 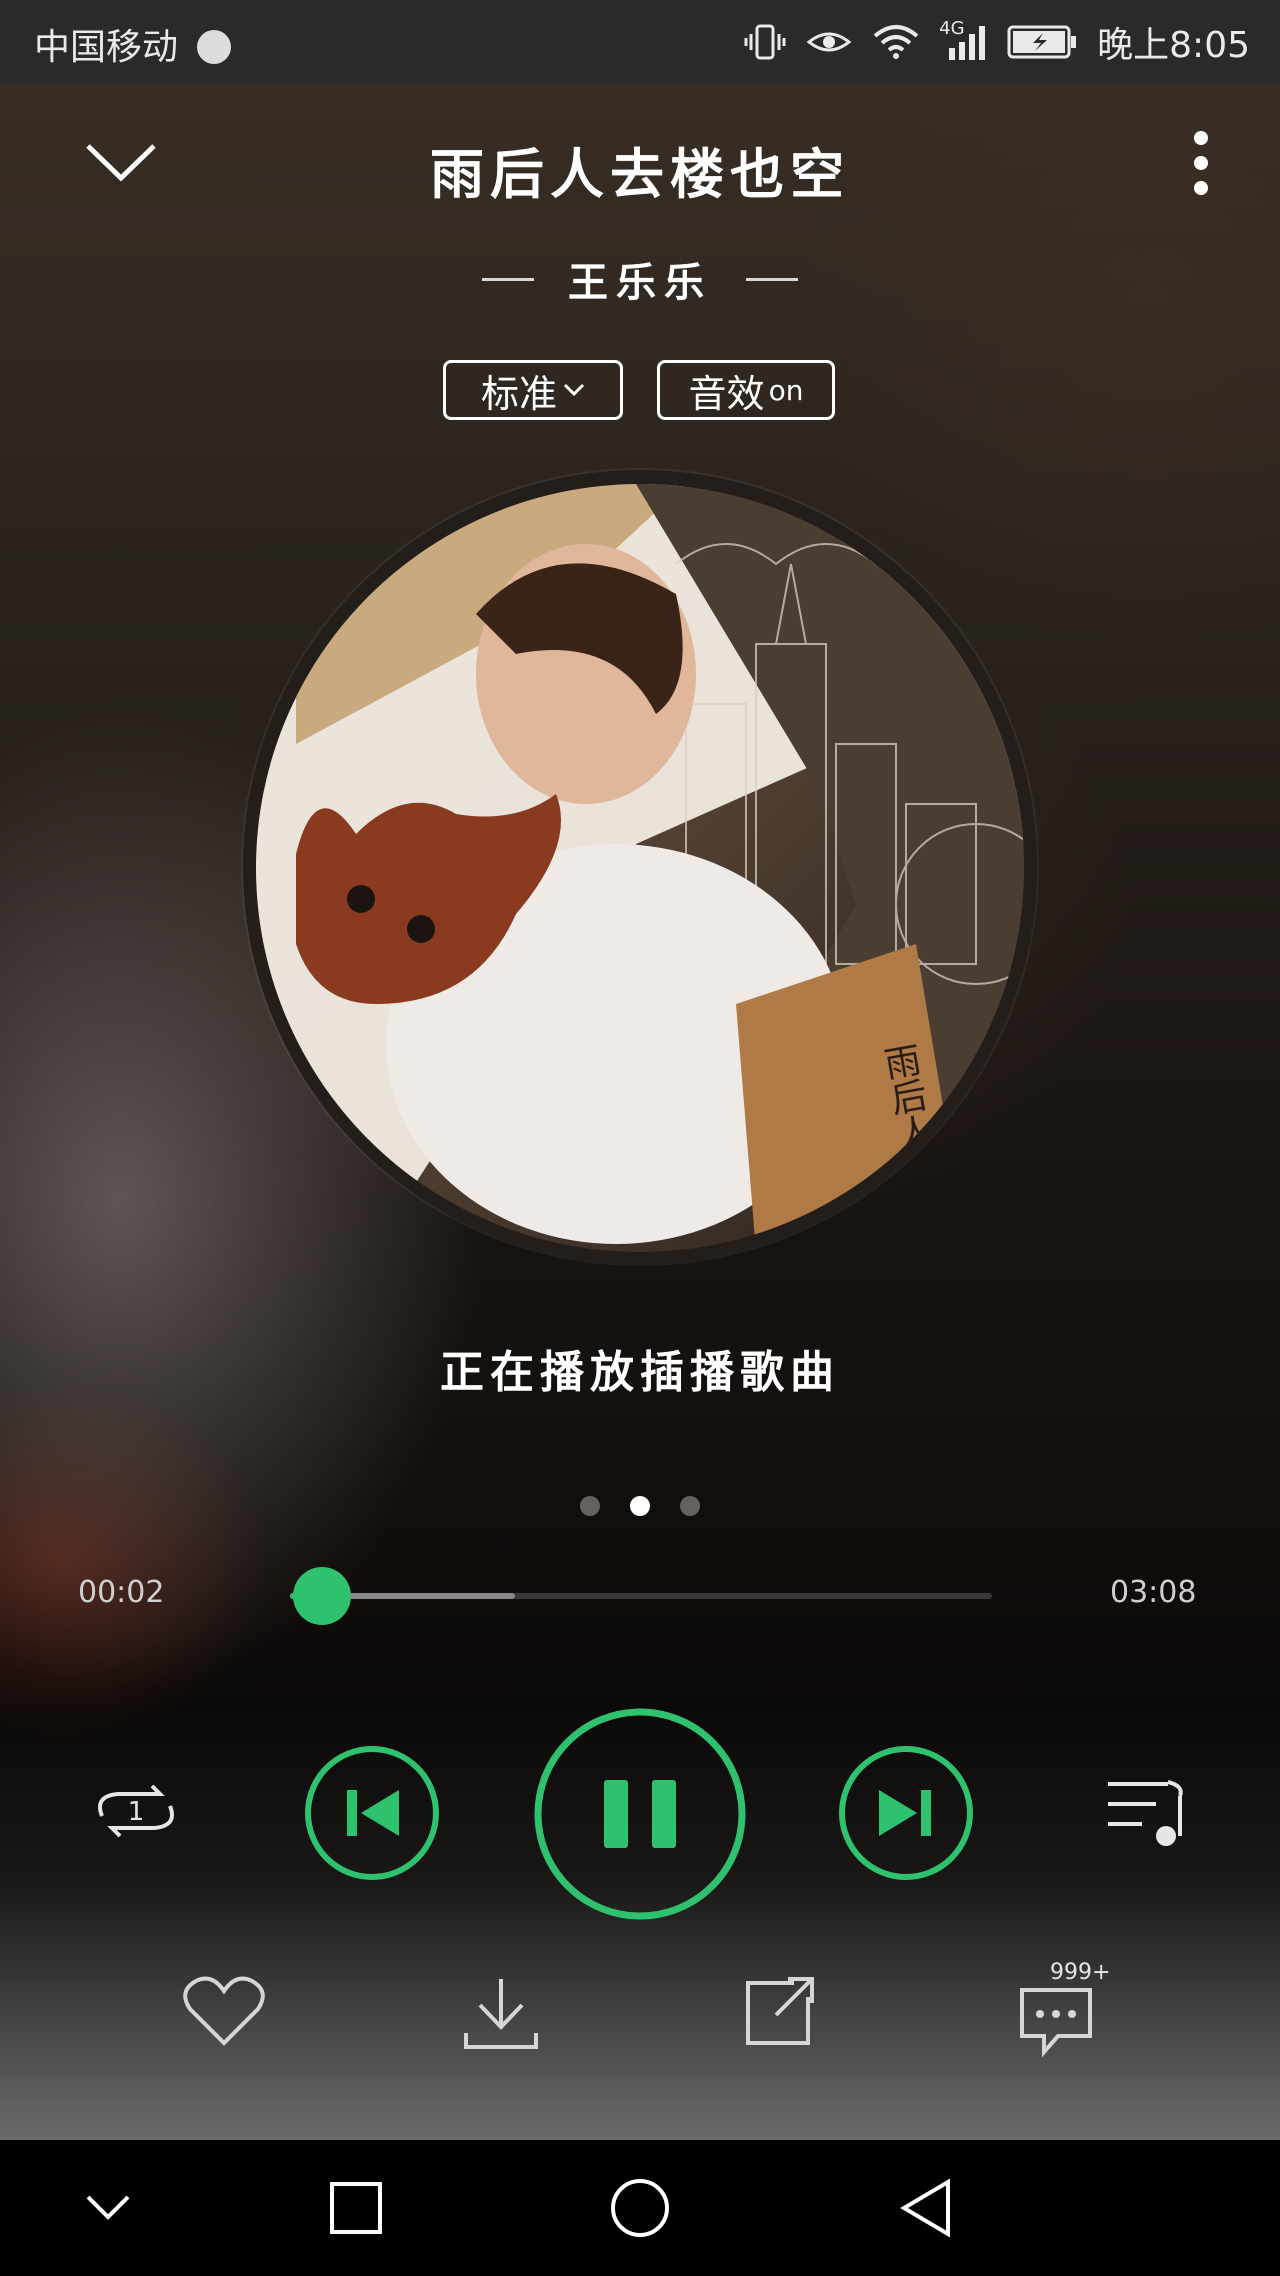 I want to click on share-icon, so click(x=780, y=2011).